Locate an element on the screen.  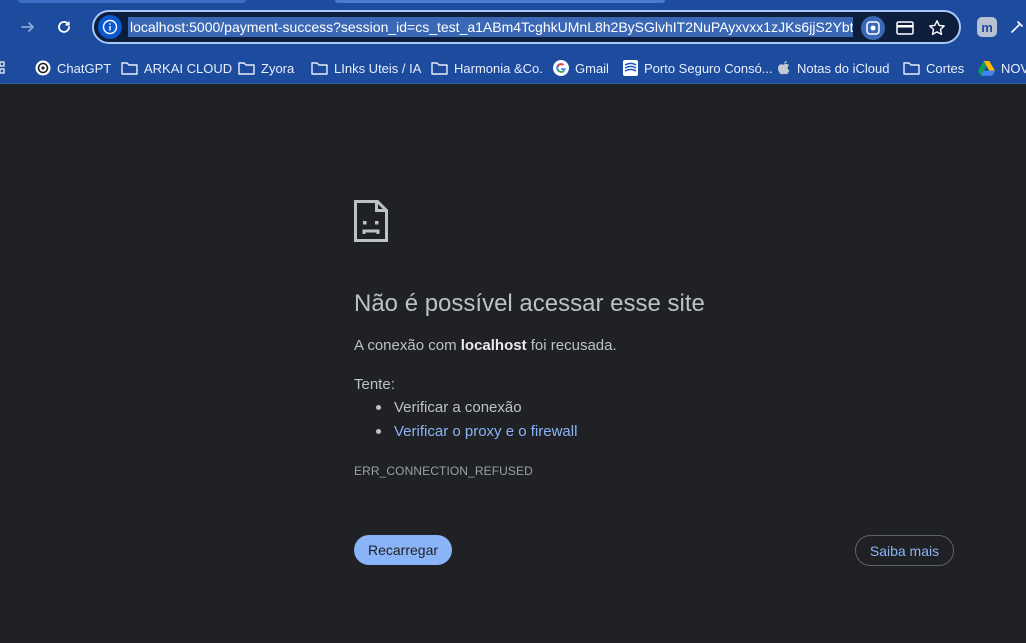
desc-suffix: foi recusada. is located at coordinates (571, 345).